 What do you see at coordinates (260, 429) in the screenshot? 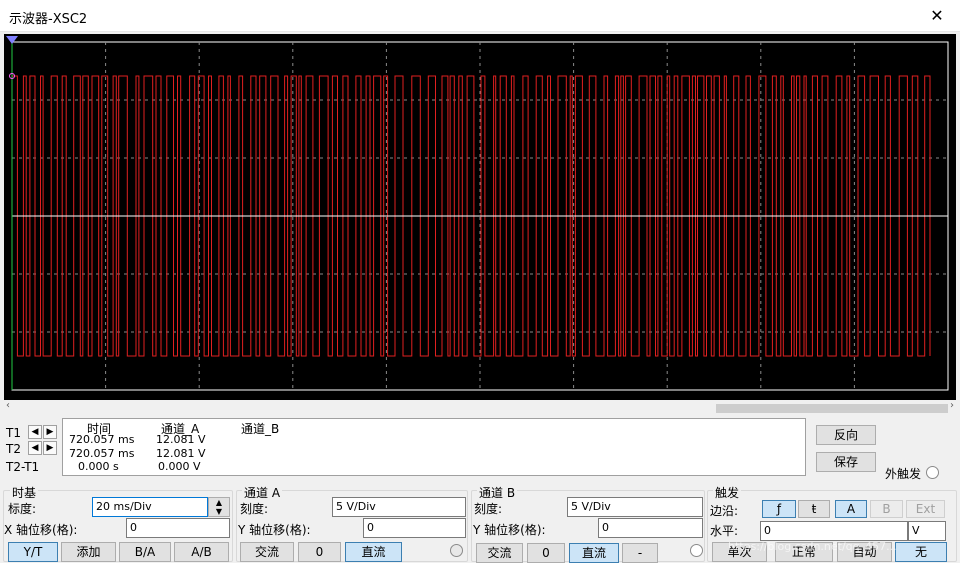
I see `header-channel-b: 通道_B` at bounding box center [260, 429].